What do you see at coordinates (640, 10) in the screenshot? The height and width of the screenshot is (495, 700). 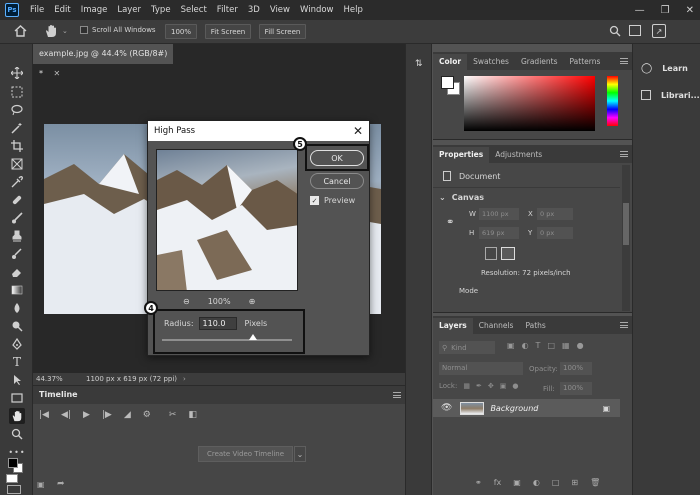 I see `minimize-icon: —` at bounding box center [640, 10].